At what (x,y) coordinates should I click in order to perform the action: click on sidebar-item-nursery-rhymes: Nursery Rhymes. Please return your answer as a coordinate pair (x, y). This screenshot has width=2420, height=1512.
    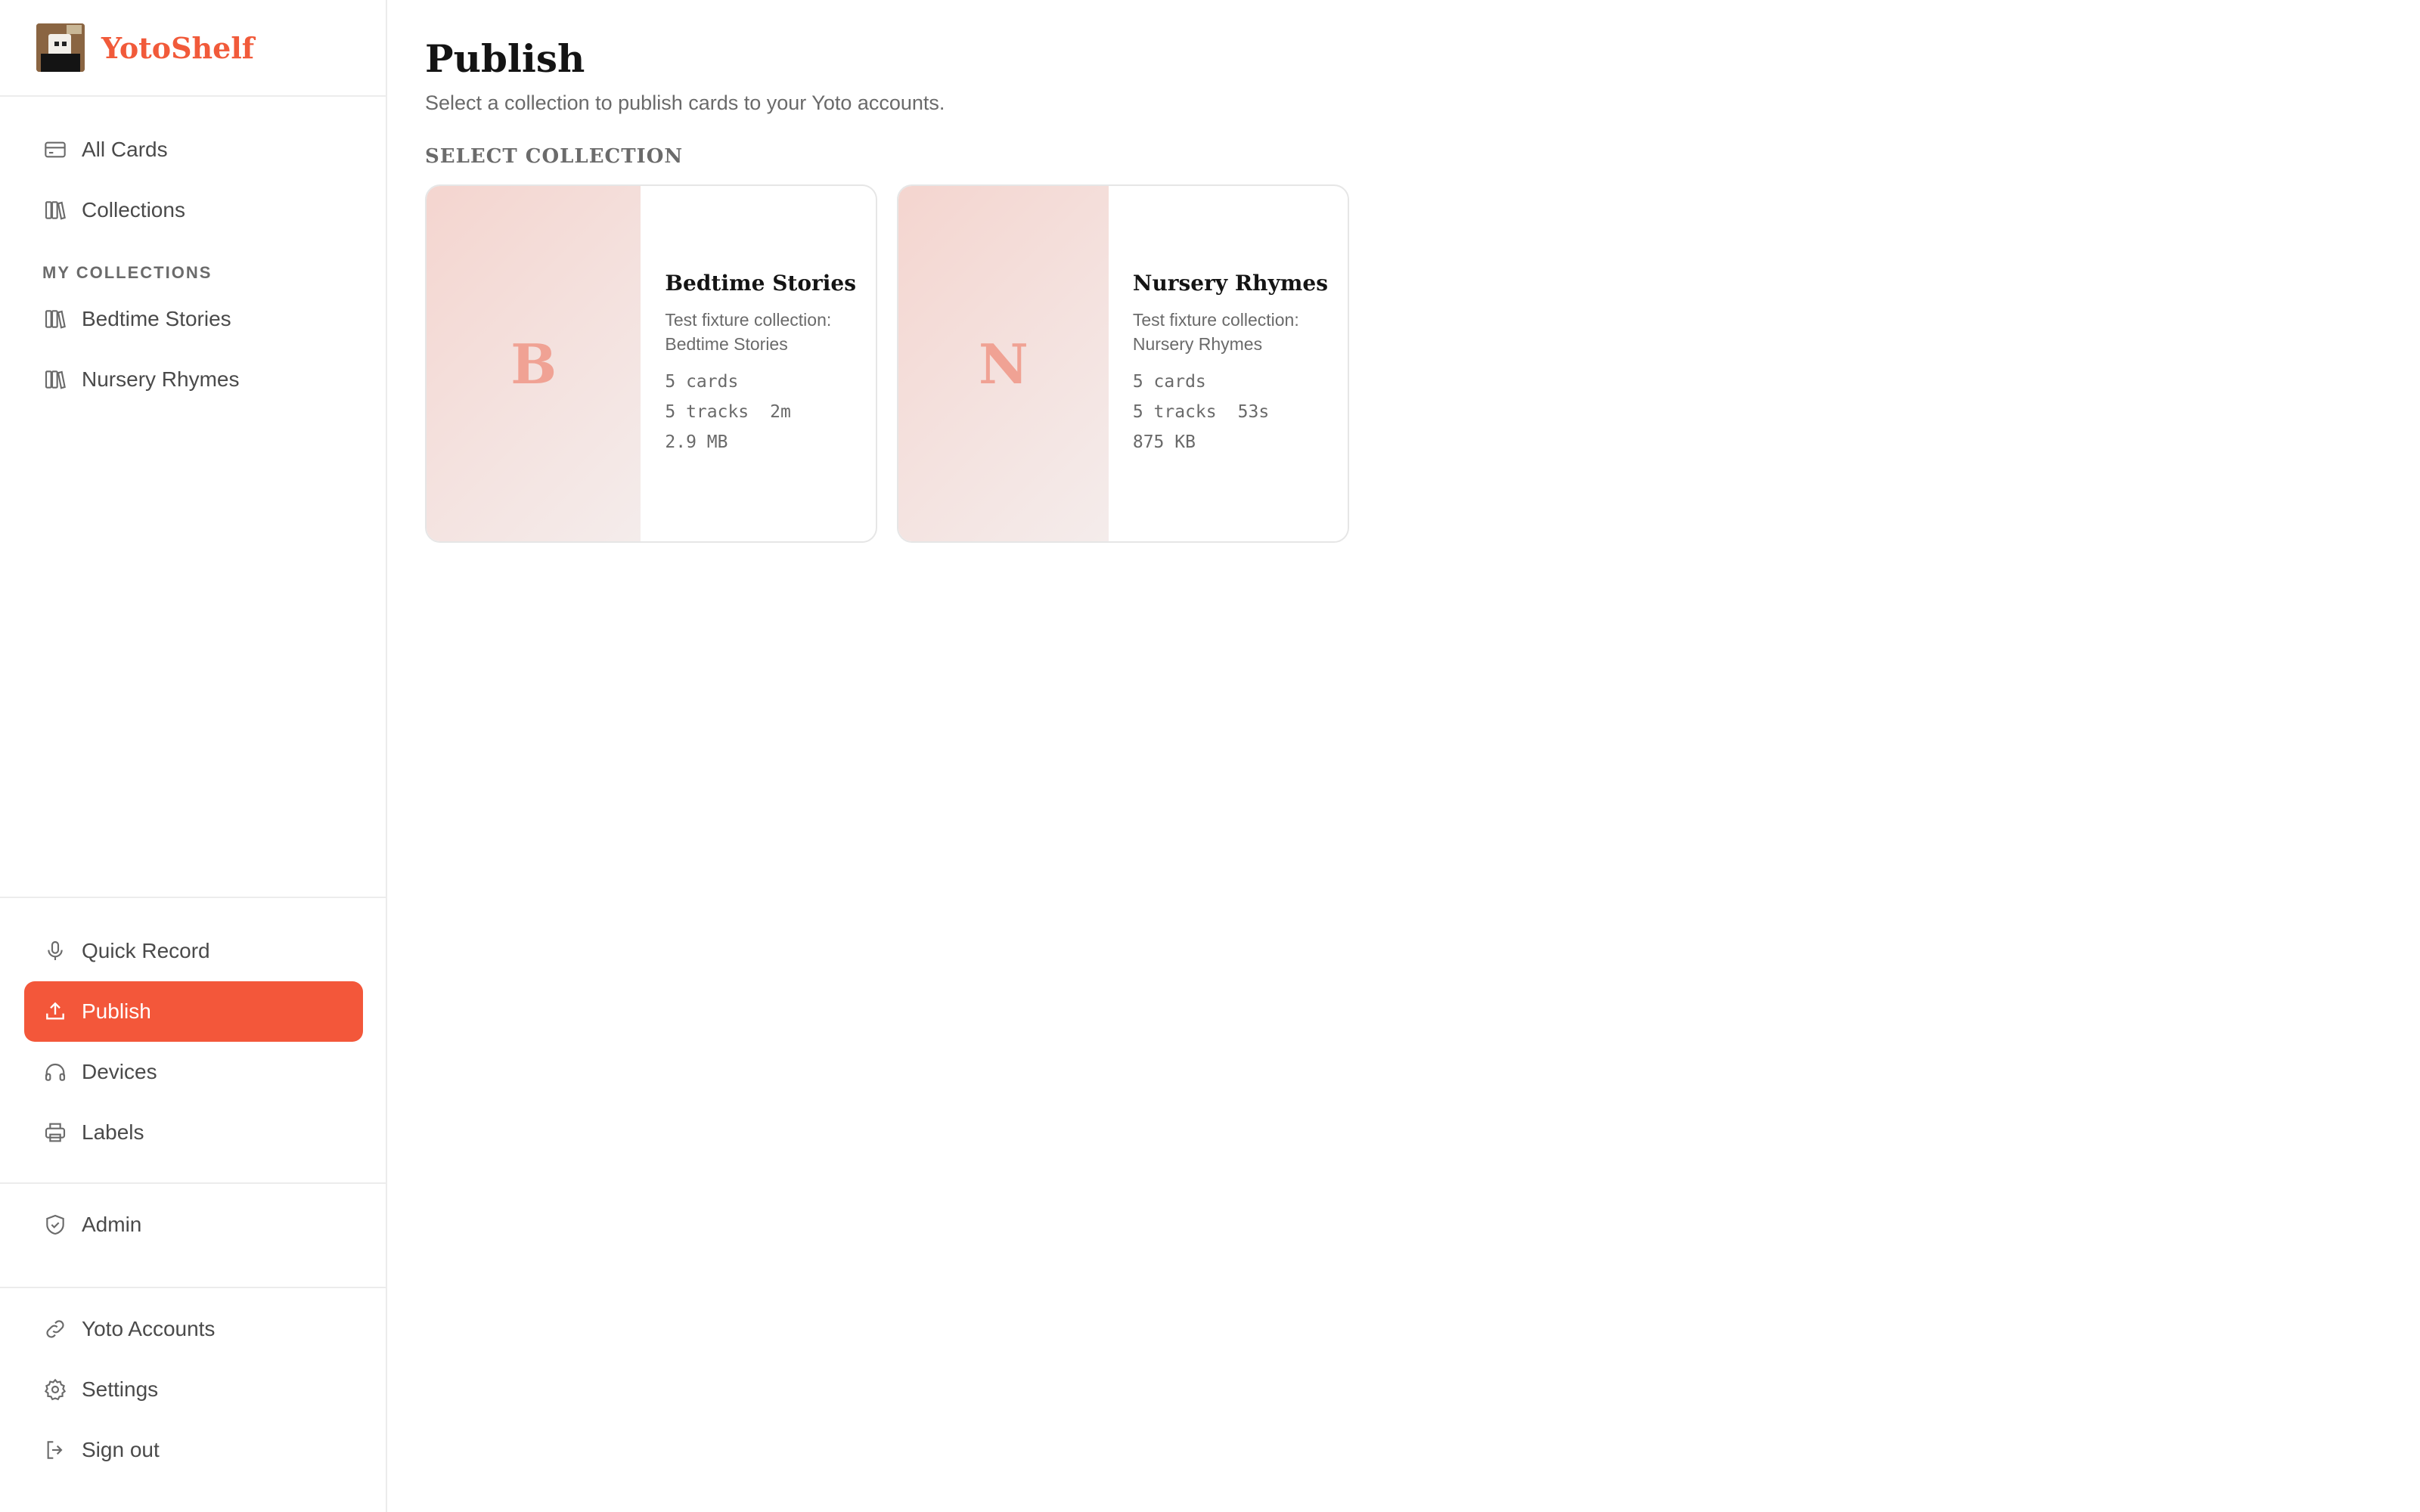
    Looking at the image, I should click on (192, 379).